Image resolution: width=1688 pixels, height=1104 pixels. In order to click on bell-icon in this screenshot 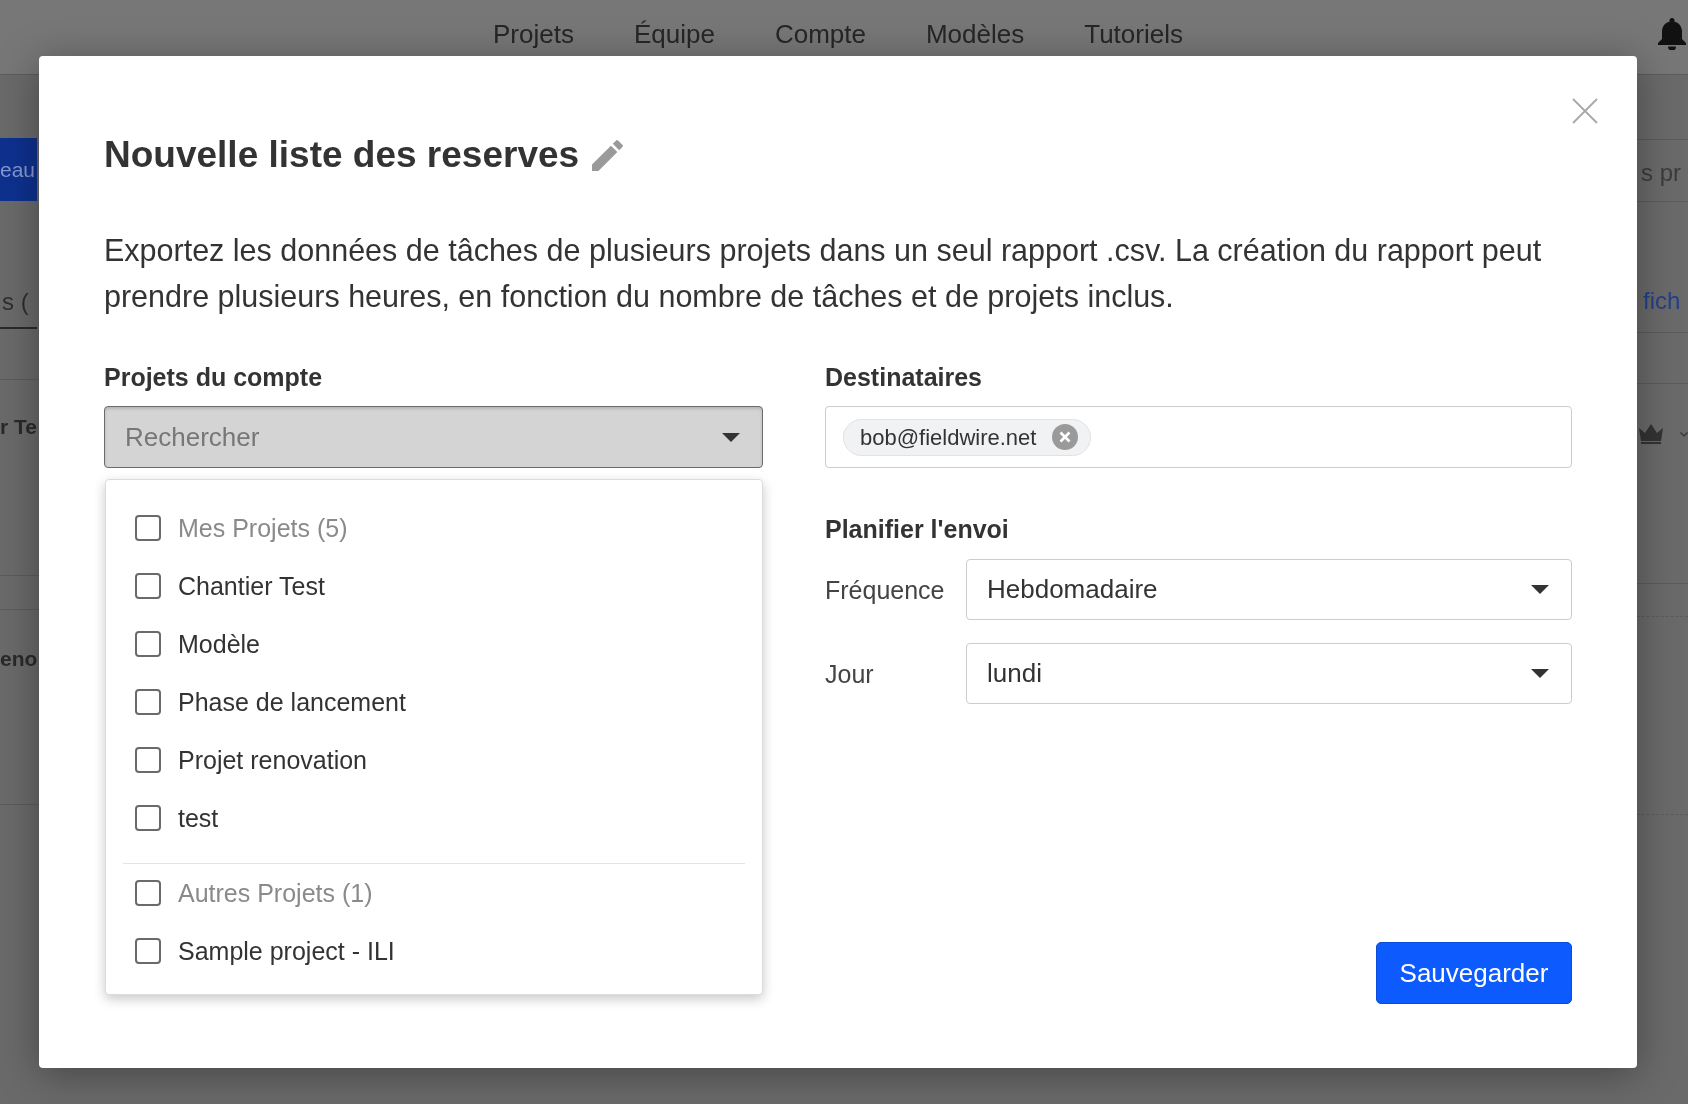, I will do `click(1672, 34)`.